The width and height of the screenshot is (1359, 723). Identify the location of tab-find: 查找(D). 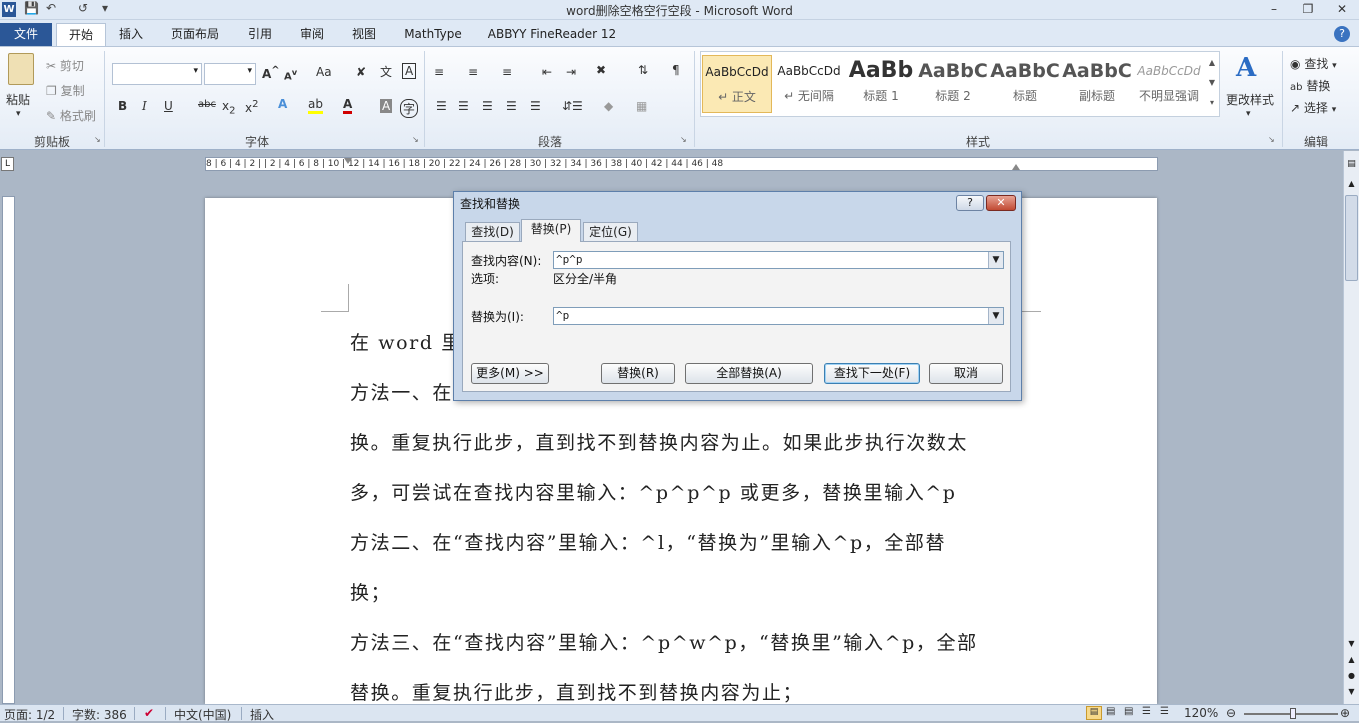
(492, 231).